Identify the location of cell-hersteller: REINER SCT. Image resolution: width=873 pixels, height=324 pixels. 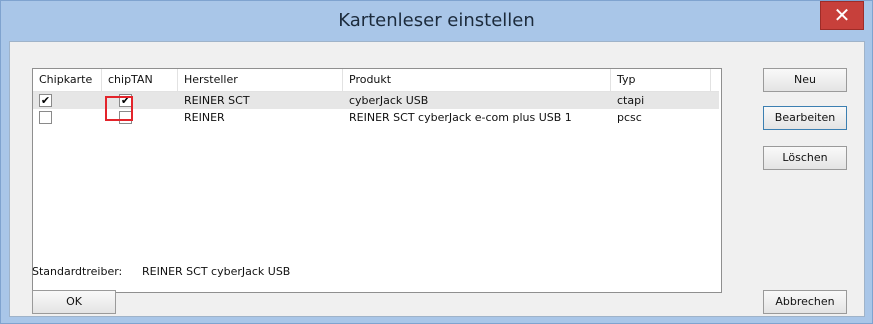
(217, 100).